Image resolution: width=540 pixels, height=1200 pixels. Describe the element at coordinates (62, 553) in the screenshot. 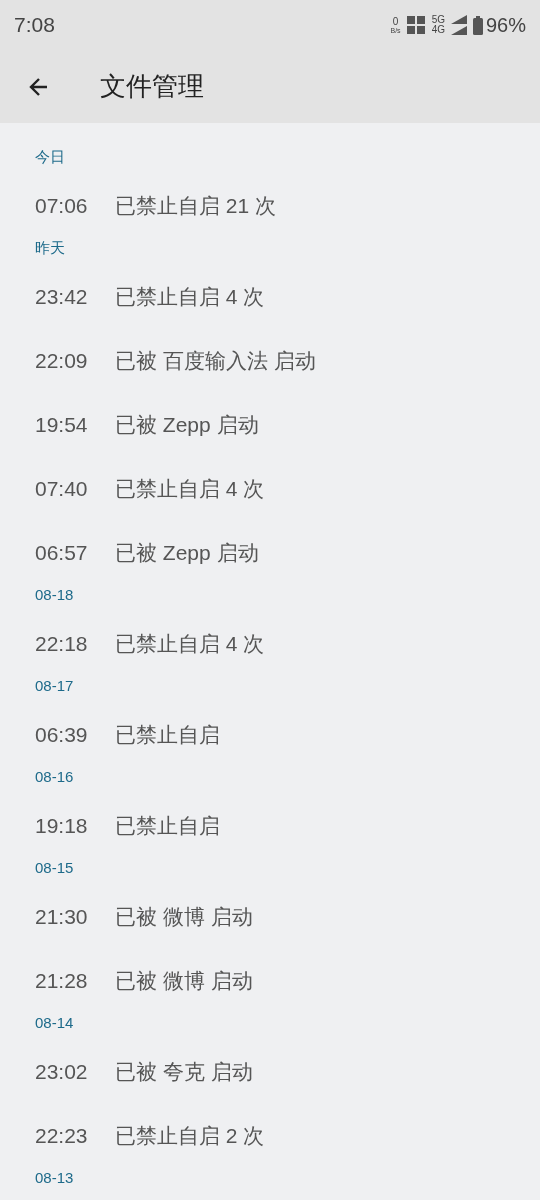

I see `log-time: 06:57` at that location.